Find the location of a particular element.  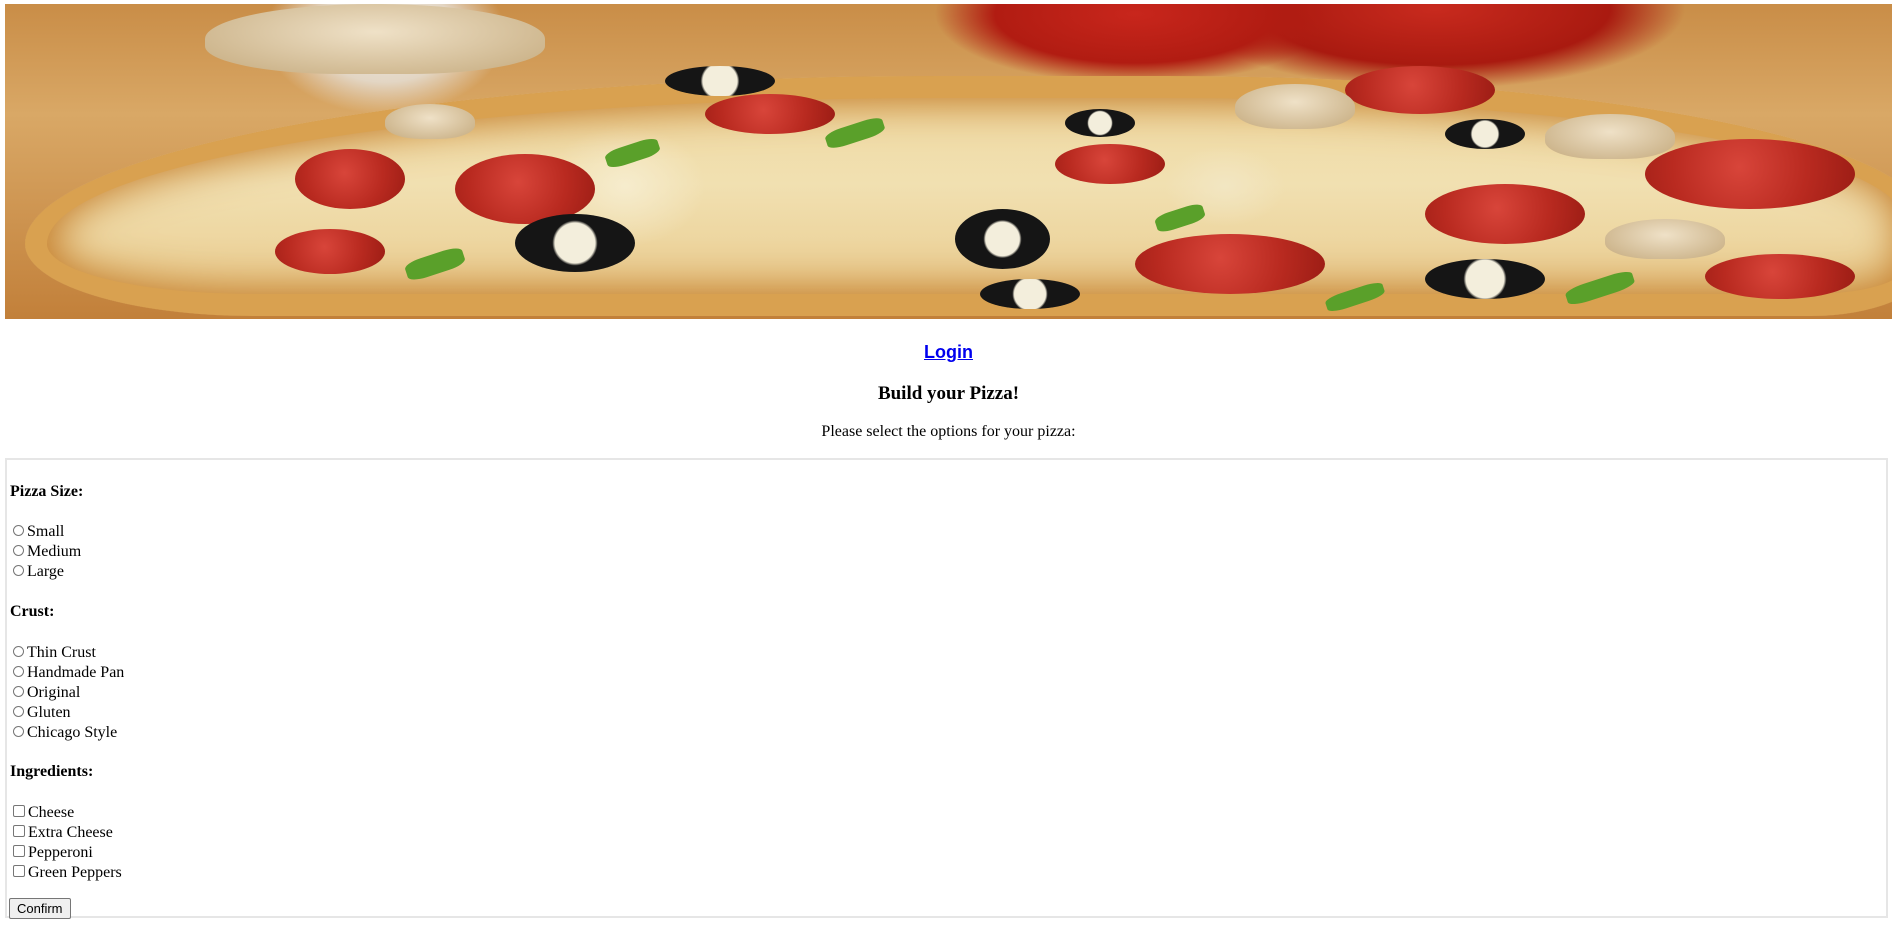

crust-heading: Crust: is located at coordinates (32, 611).